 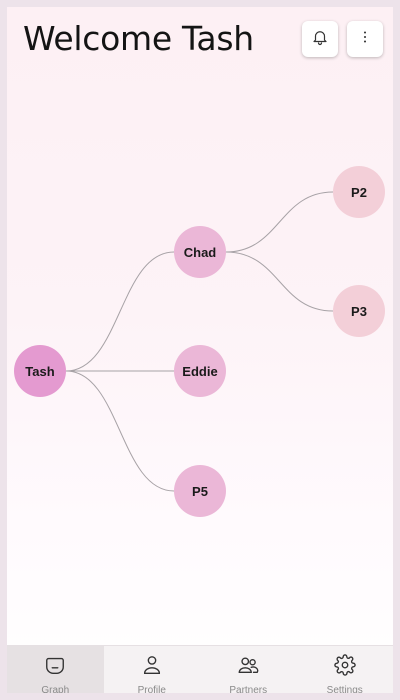 What do you see at coordinates (248, 689) in the screenshot?
I see `nav-label-partners: Partners` at bounding box center [248, 689].